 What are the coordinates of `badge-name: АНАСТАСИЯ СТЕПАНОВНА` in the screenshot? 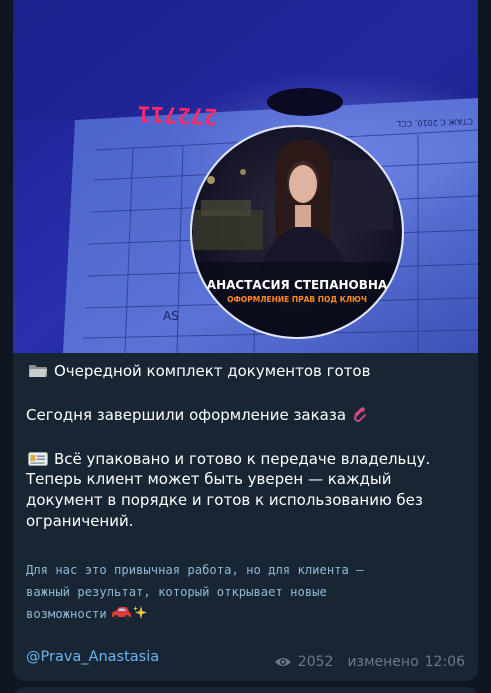 It's located at (297, 285).